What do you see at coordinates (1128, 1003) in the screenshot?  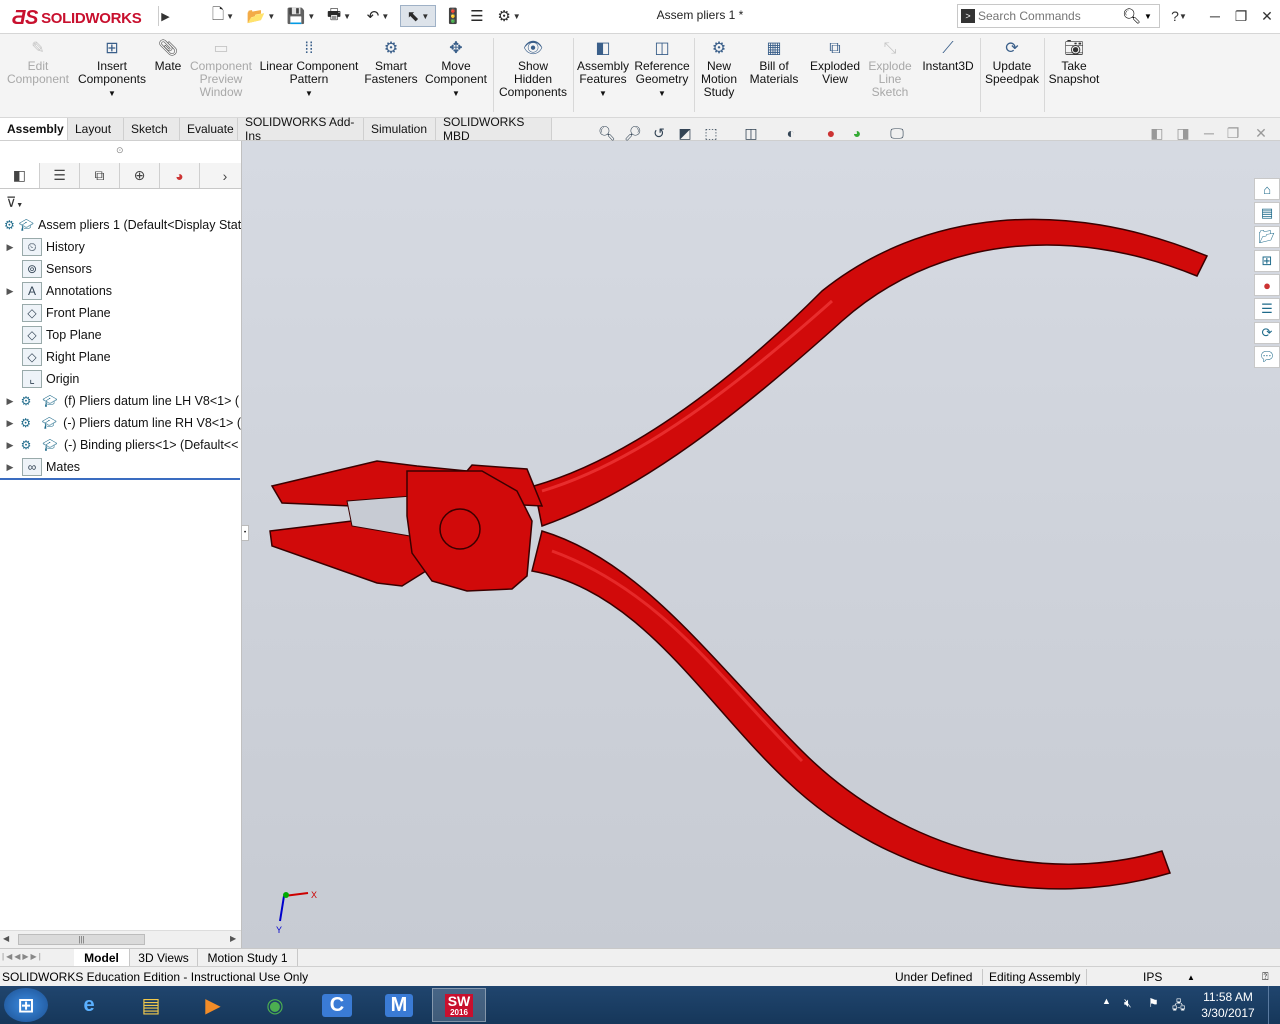 I see `volume-muted-icon: 🔇︎` at bounding box center [1128, 1003].